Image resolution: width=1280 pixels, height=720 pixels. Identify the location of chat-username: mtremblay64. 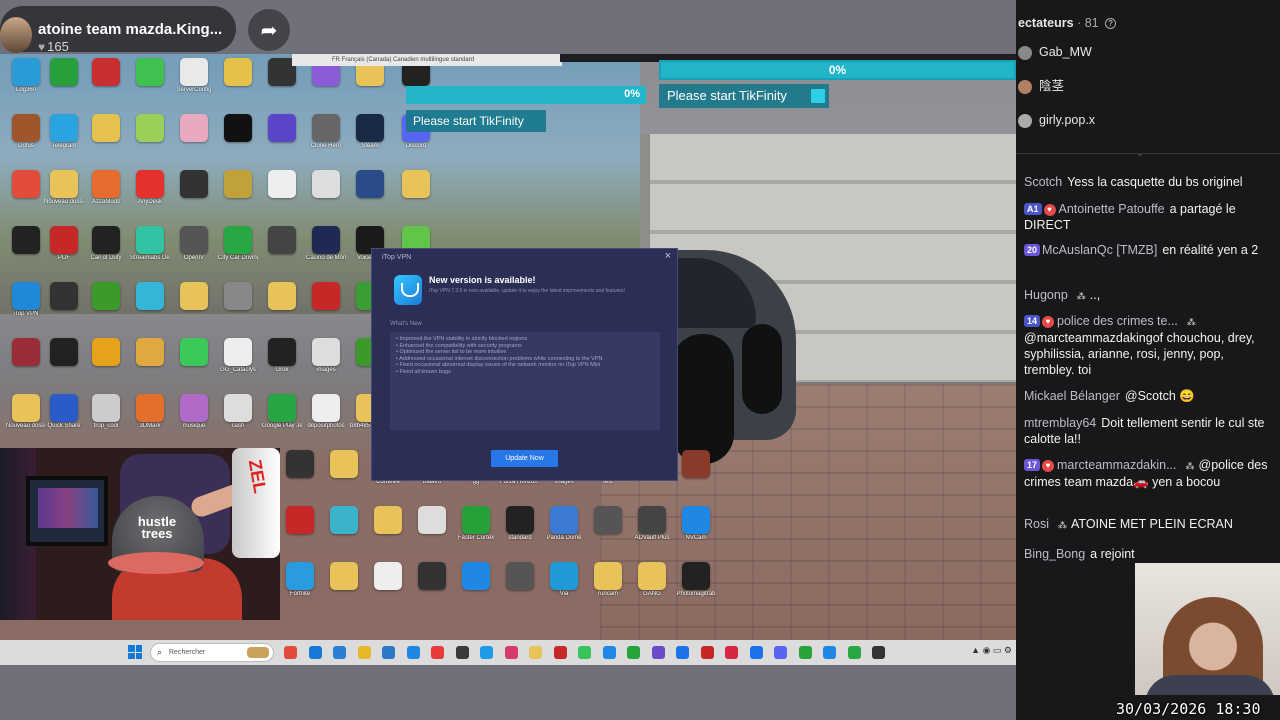
(1060, 423).